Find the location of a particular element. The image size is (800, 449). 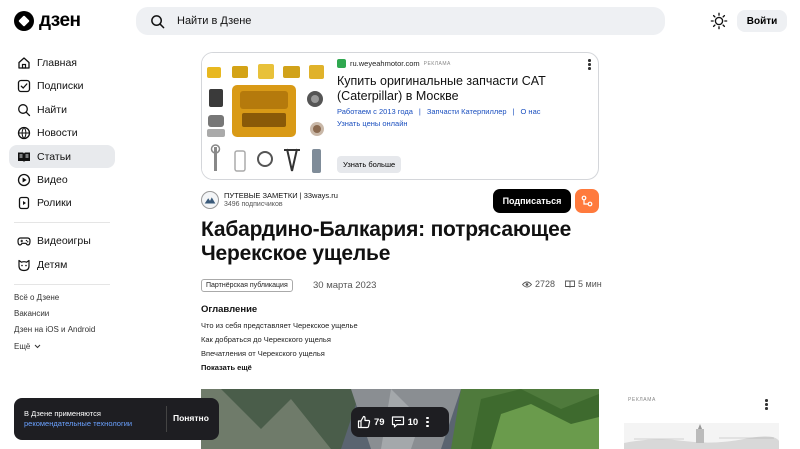

dzen-logo: дзен is located at coordinates (47, 21).